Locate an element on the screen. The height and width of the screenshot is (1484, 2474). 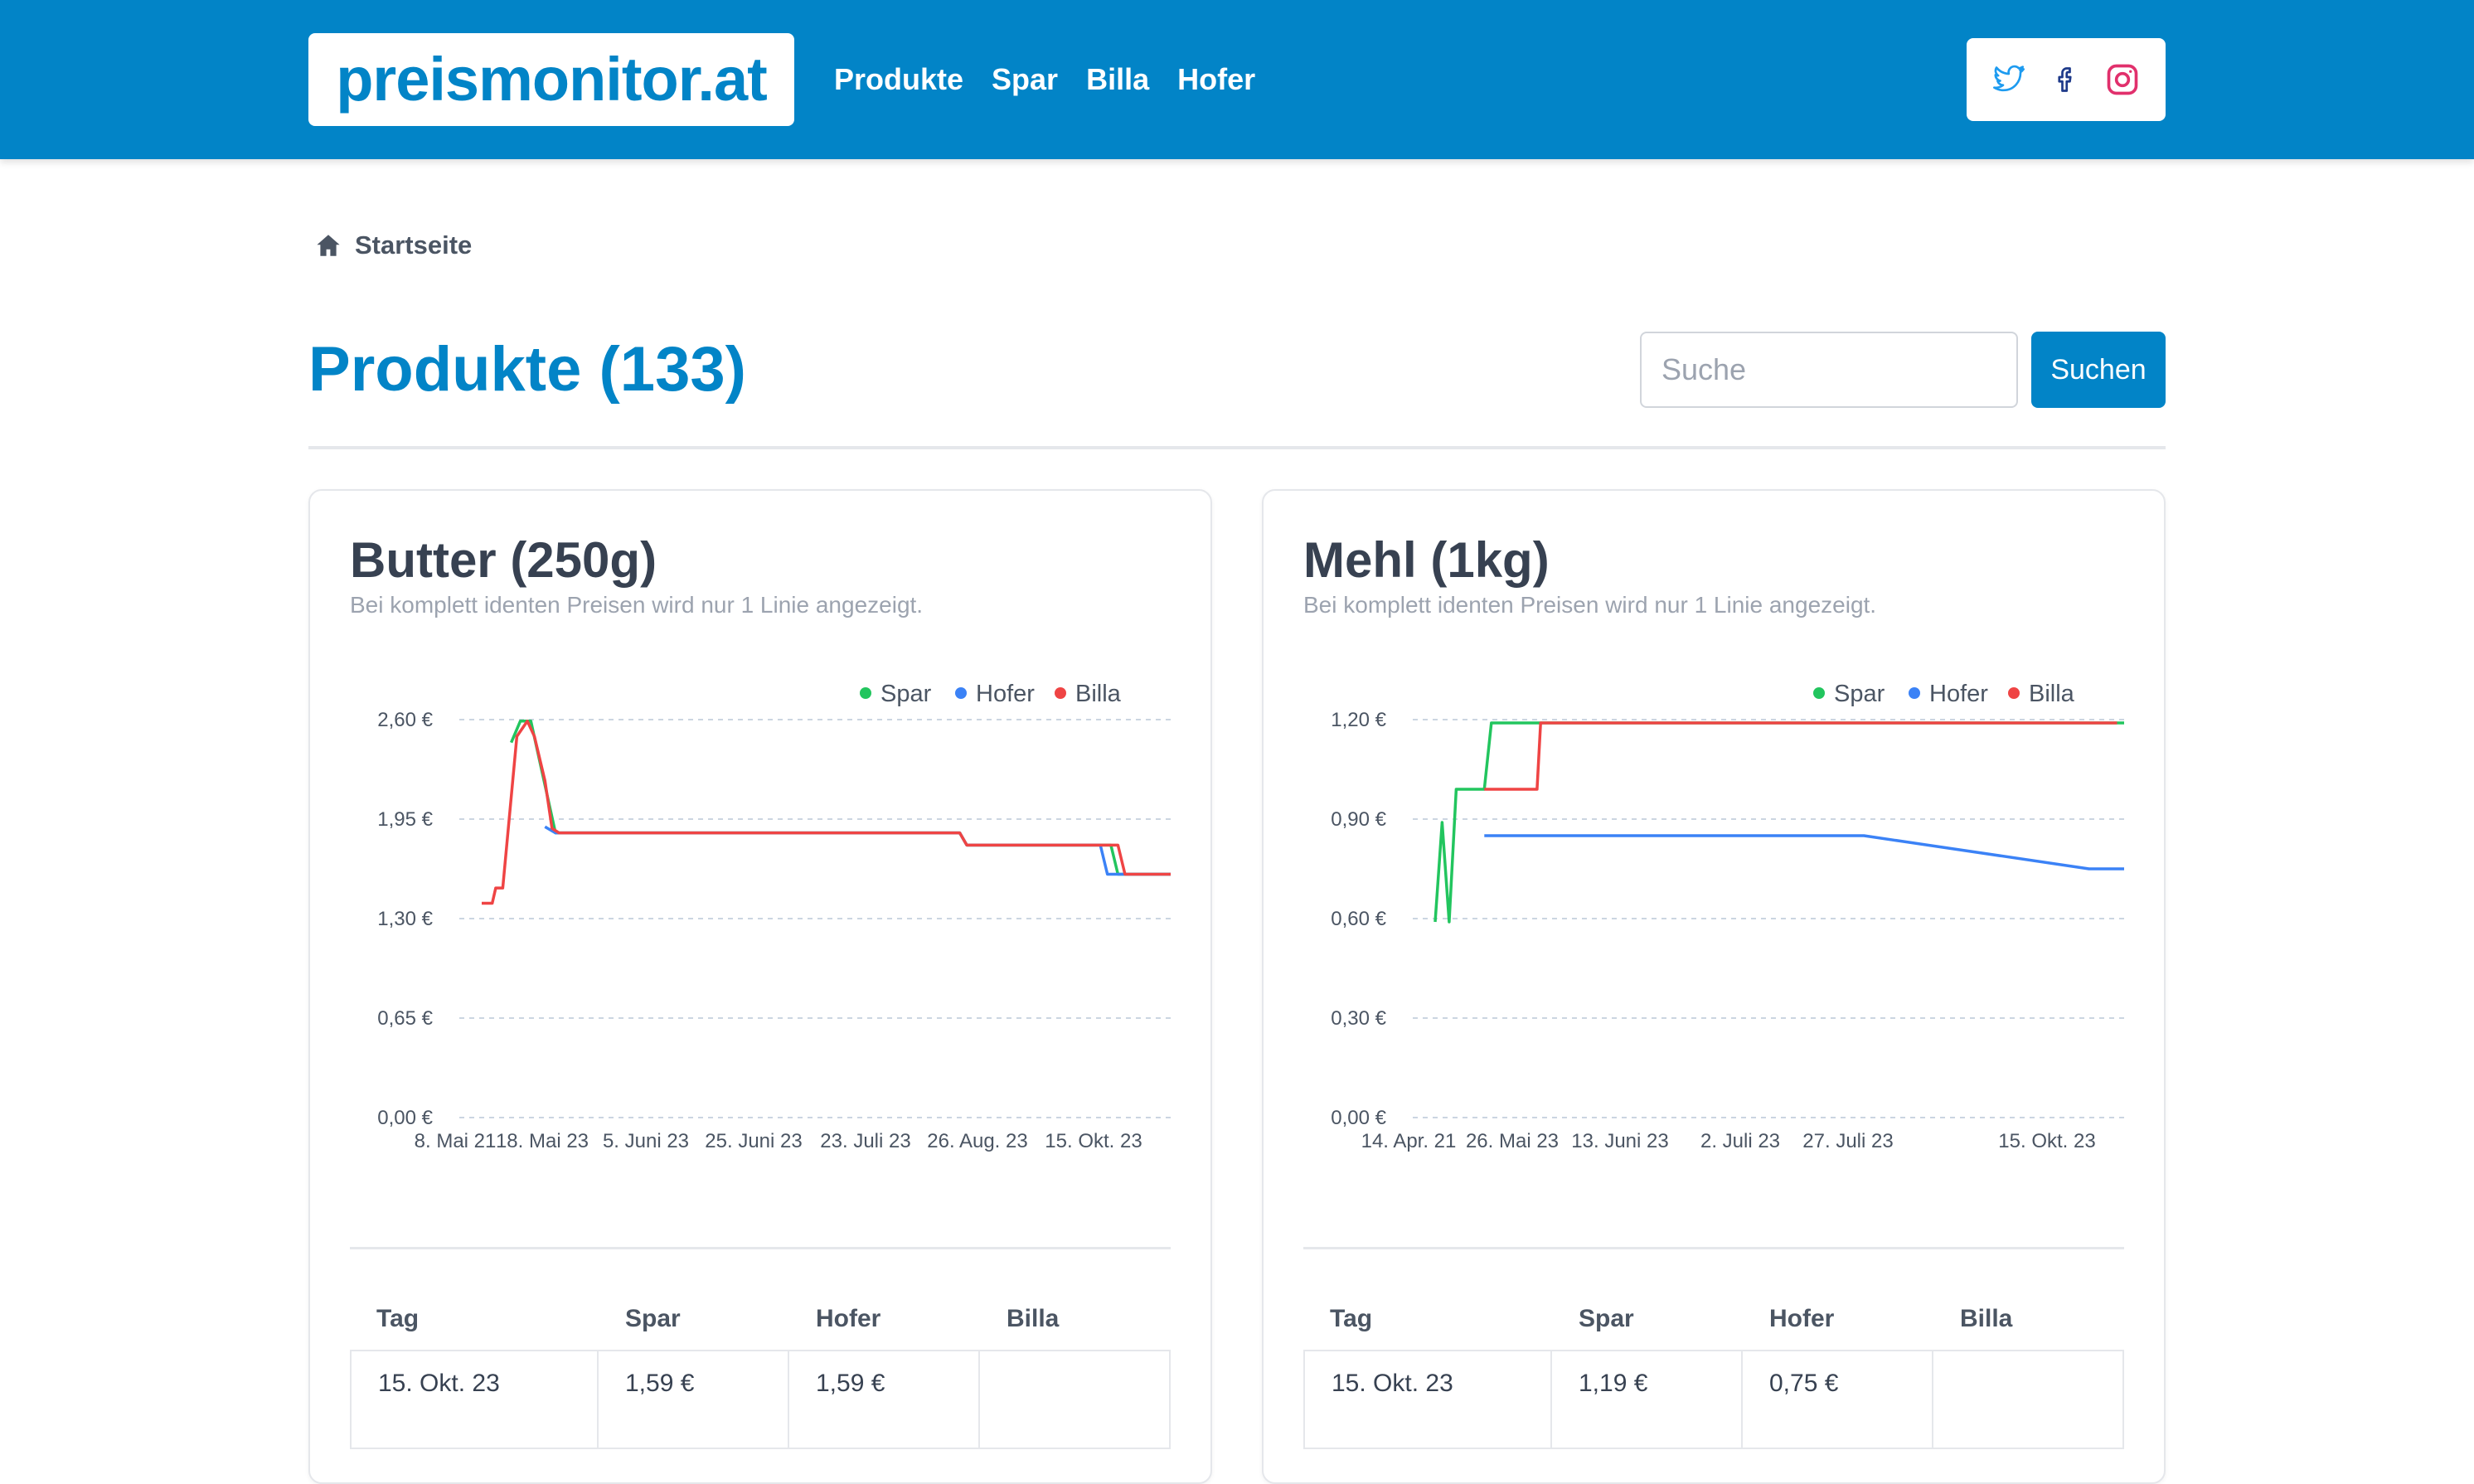
product-title: Mehl (1kg) is located at coordinates (1427, 560).